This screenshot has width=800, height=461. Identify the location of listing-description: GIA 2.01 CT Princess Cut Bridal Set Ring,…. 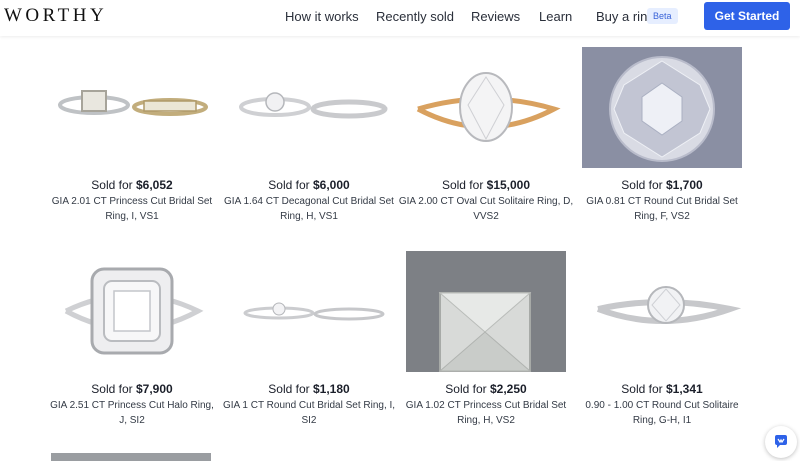
(132, 209).